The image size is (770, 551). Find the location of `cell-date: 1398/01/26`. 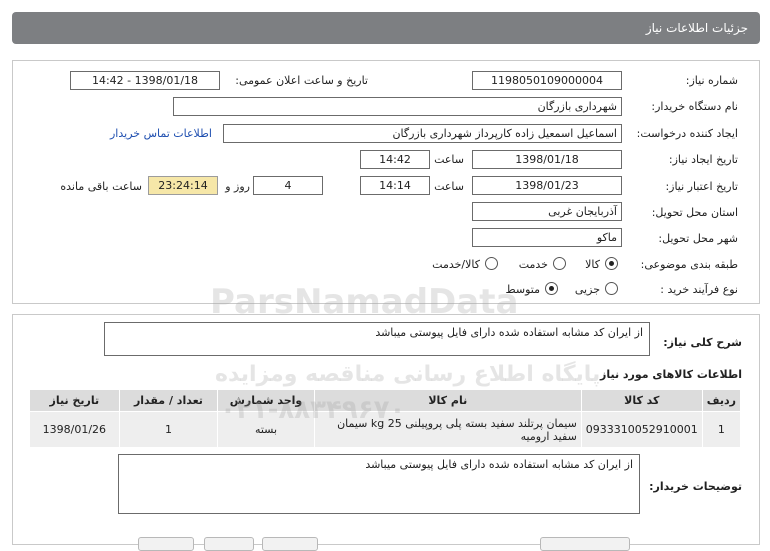

cell-date: 1398/01/26 is located at coordinates (74, 429).